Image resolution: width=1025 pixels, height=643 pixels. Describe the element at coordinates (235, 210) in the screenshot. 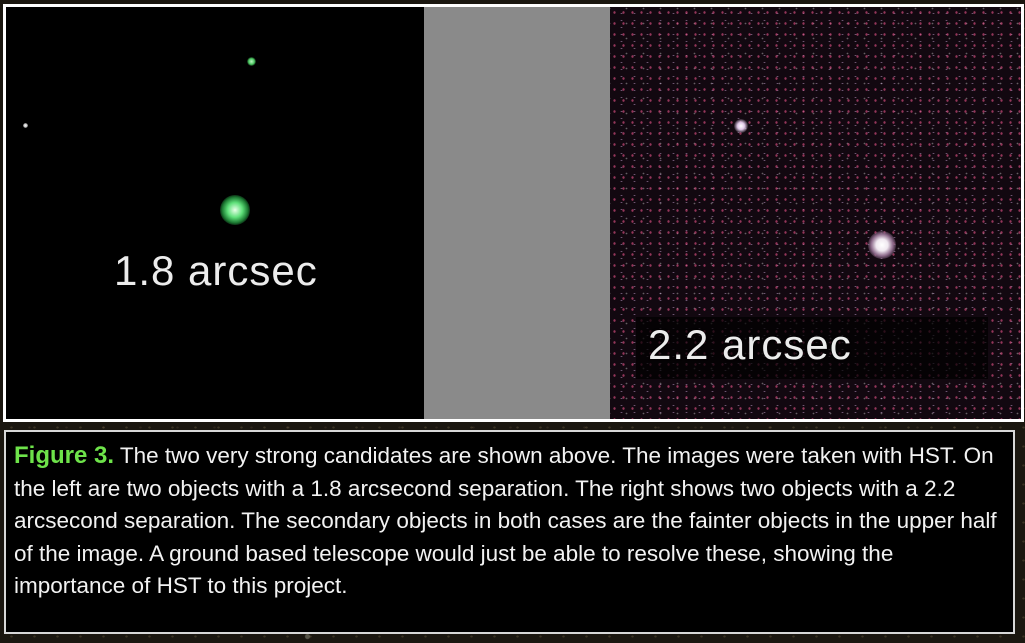

I see `left-primary-object` at that location.